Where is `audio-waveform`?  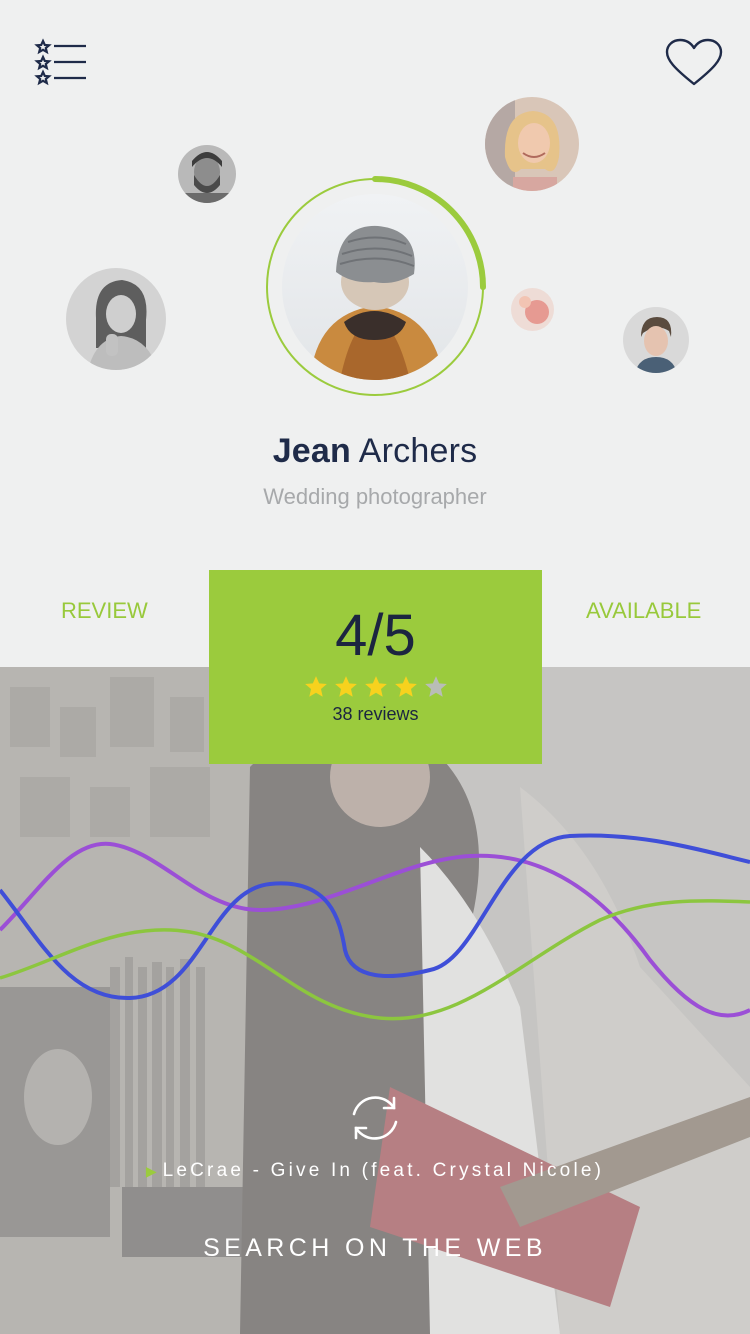
audio-waveform is located at coordinates (375, 927).